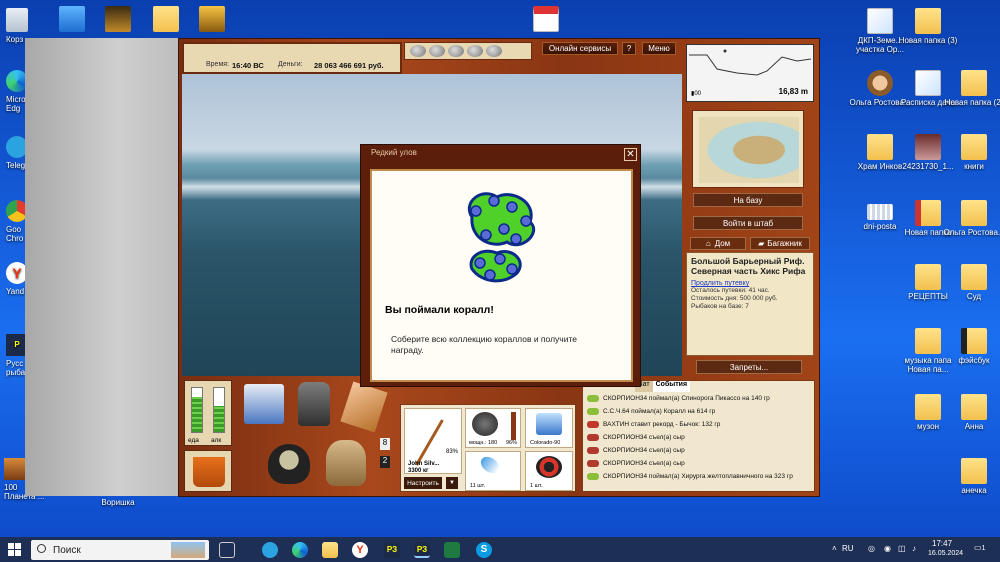 The height and width of the screenshot is (562, 1000). What do you see at coordinates (212, 20) in the screenshot?
I see `desktop-icon-game2` at bounding box center [212, 20].